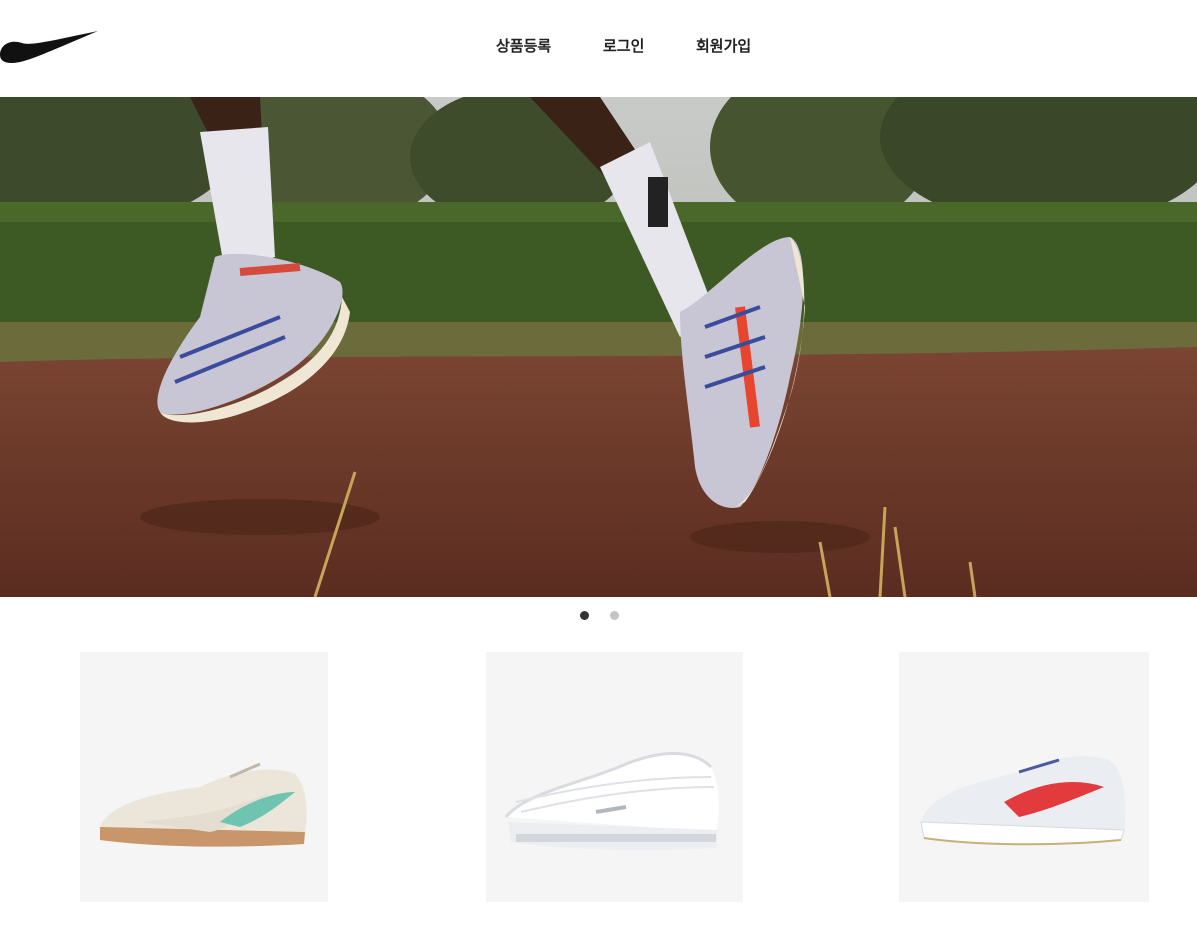 The height and width of the screenshot is (950, 1197). I want to click on main-nav: 상품등록 로그인 회원가입, so click(598, 46).